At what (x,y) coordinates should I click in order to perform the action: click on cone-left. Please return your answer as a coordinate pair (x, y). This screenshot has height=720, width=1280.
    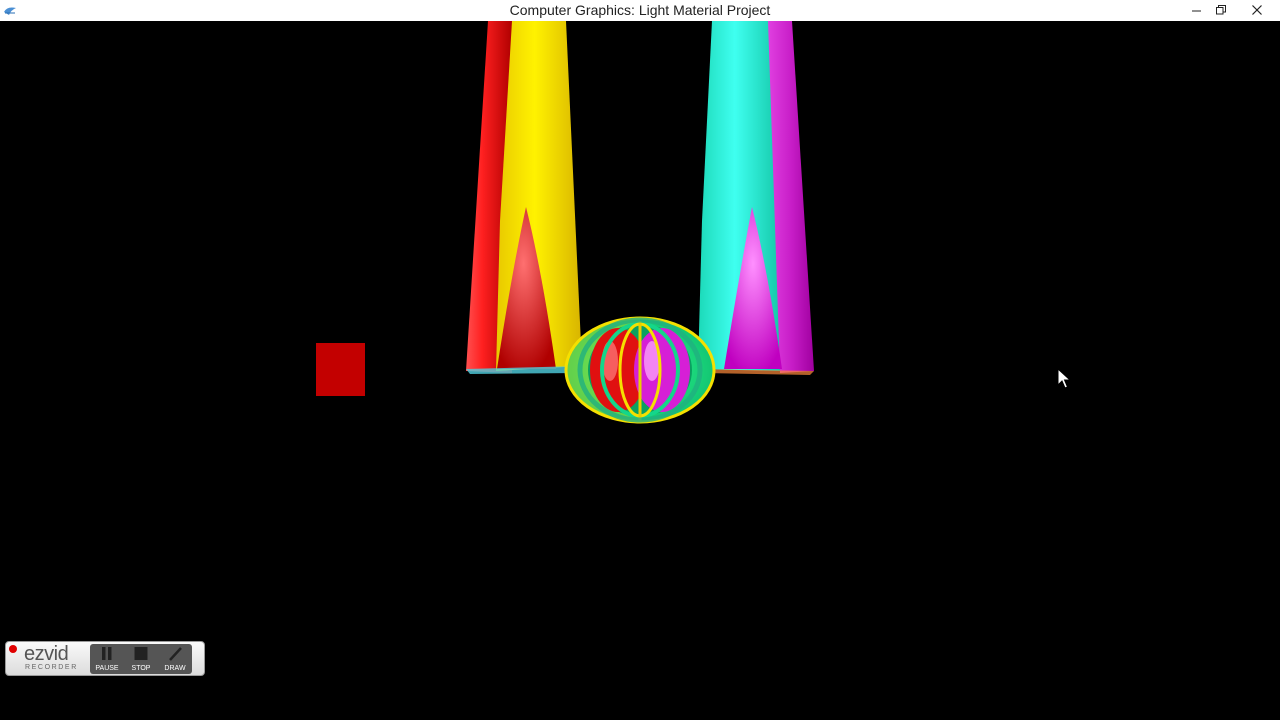
    Looking at the image, I should click on (524, 197).